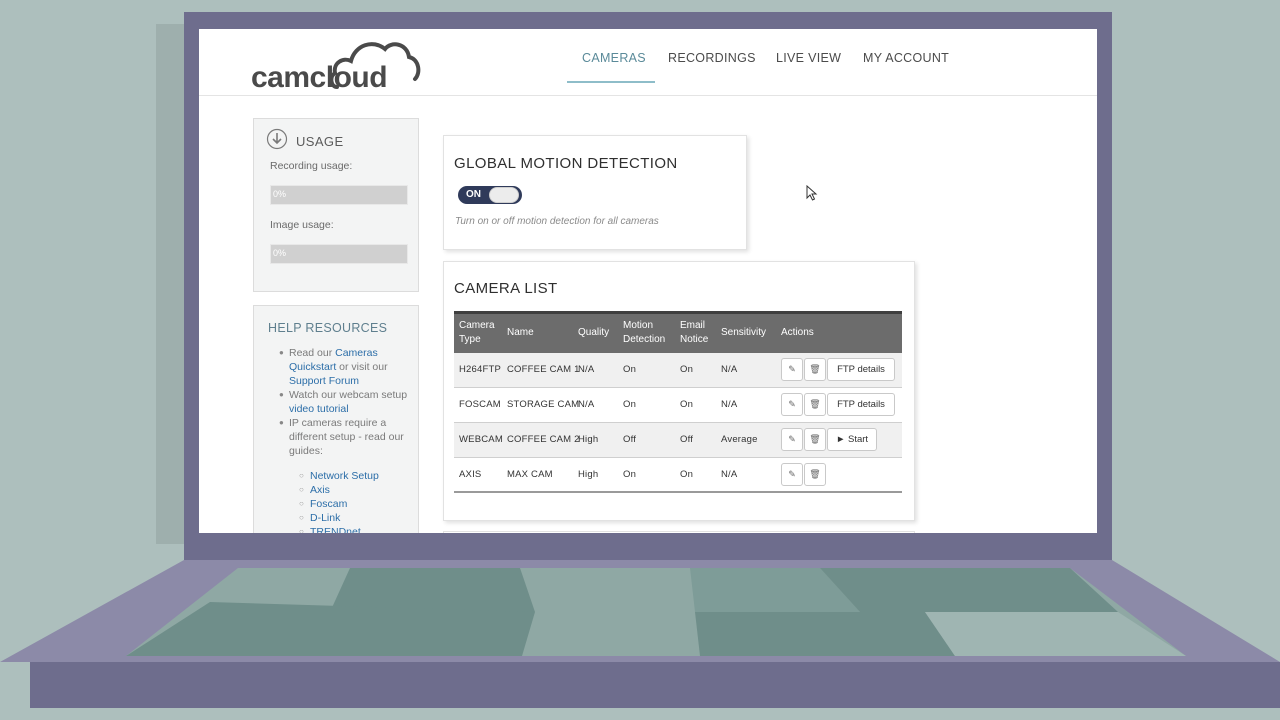 The height and width of the screenshot is (720, 1280). Describe the element at coordinates (477, 332) in the screenshot. I see `col-camera-type: Camera Type` at that location.